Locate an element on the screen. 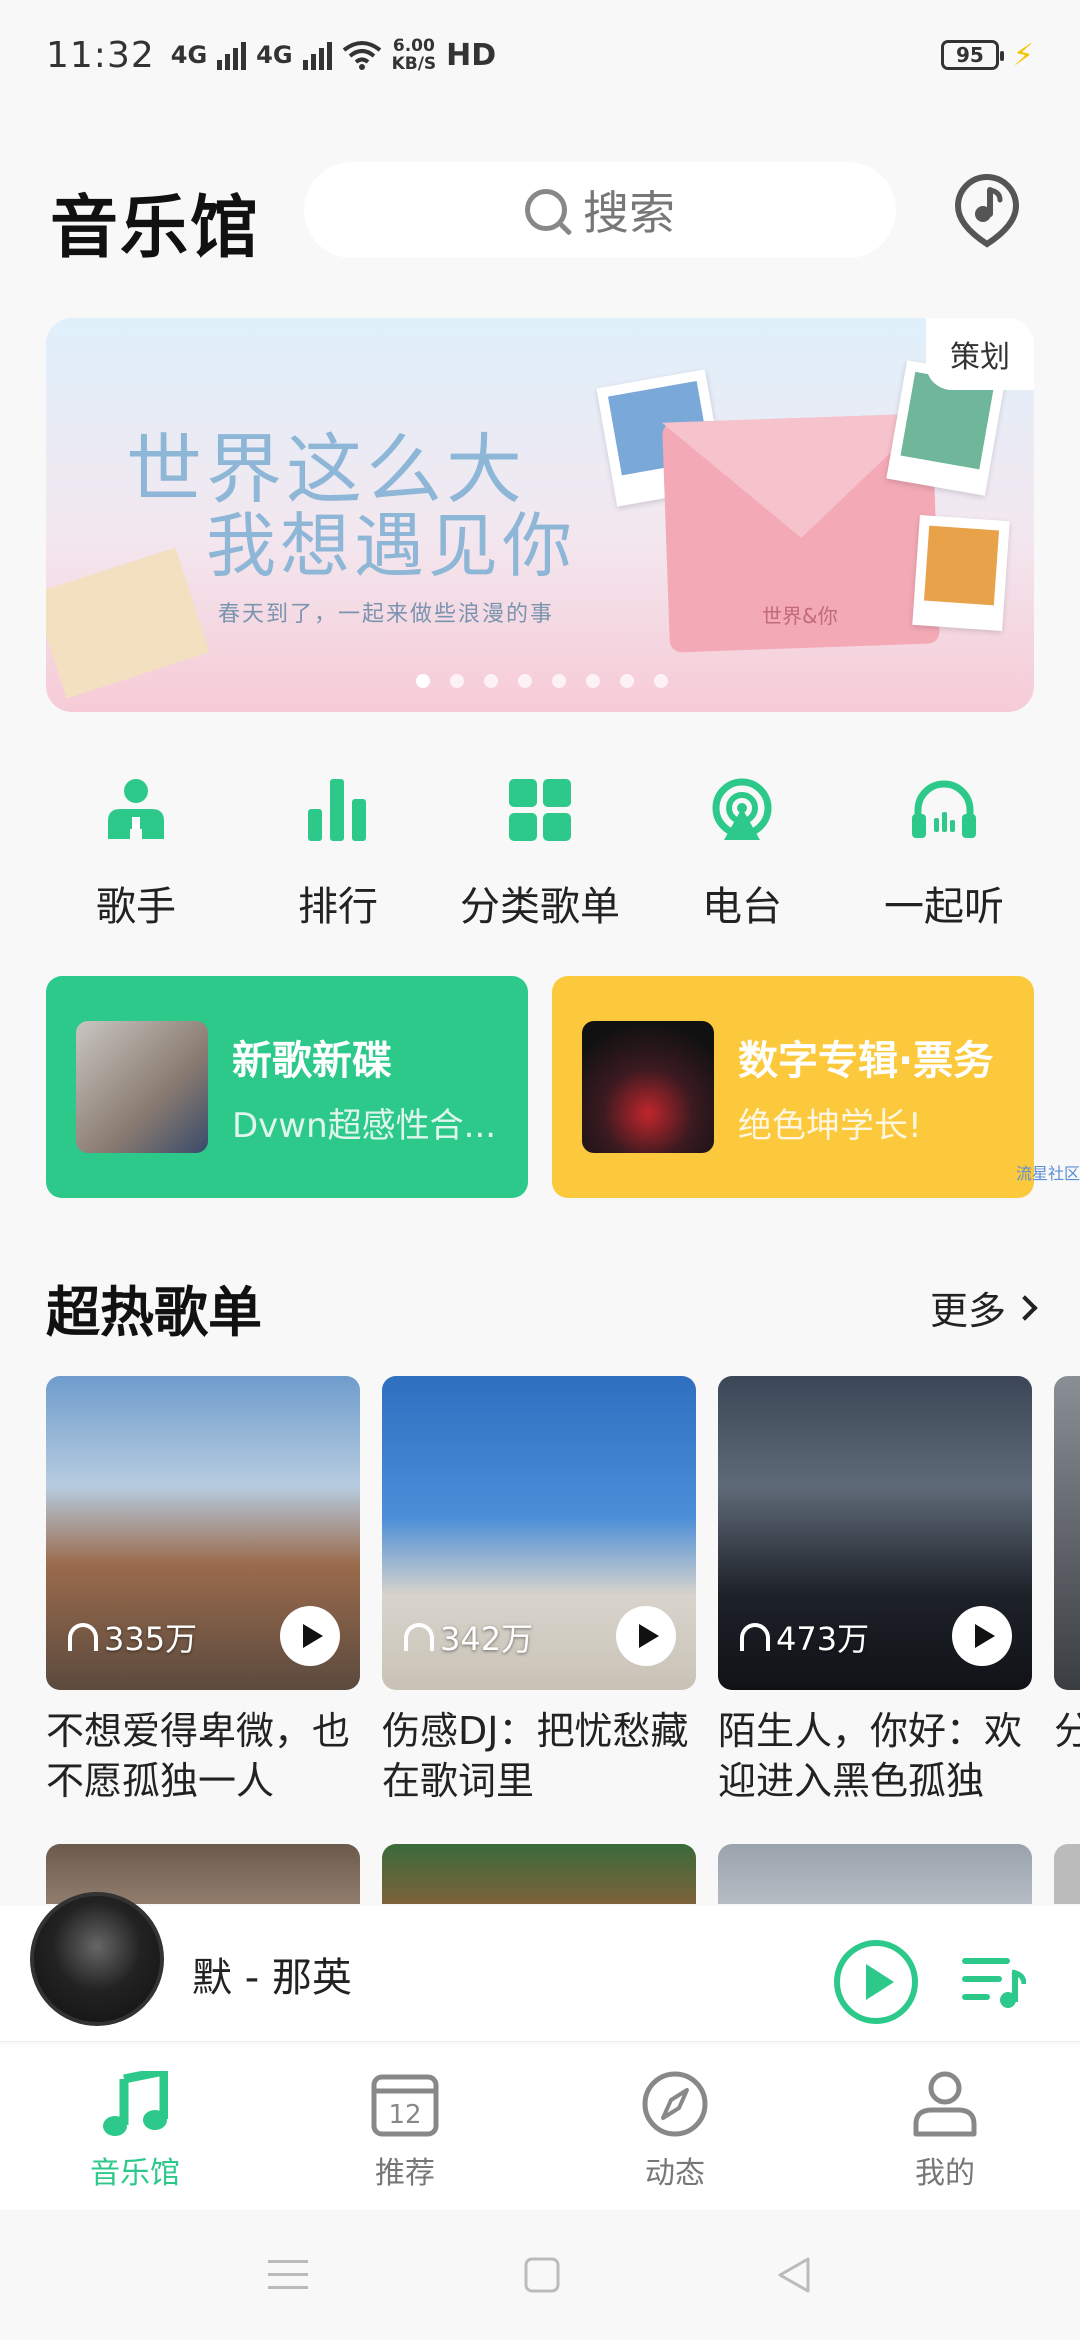 The height and width of the screenshot is (2340, 1080). shortcut-chart: 排行 is located at coordinates (338, 851).